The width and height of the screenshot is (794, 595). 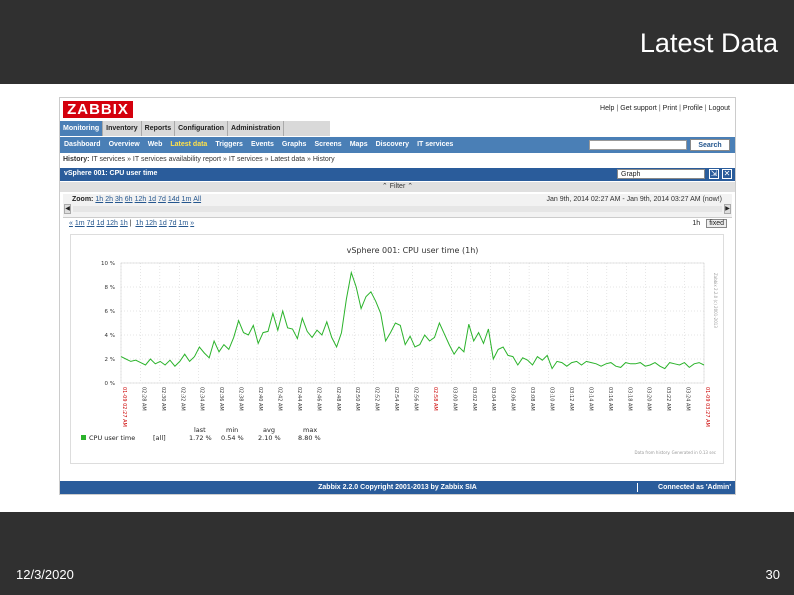 What do you see at coordinates (112, 438) in the screenshot?
I see `legend-series-name: CPU user time` at bounding box center [112, 438].